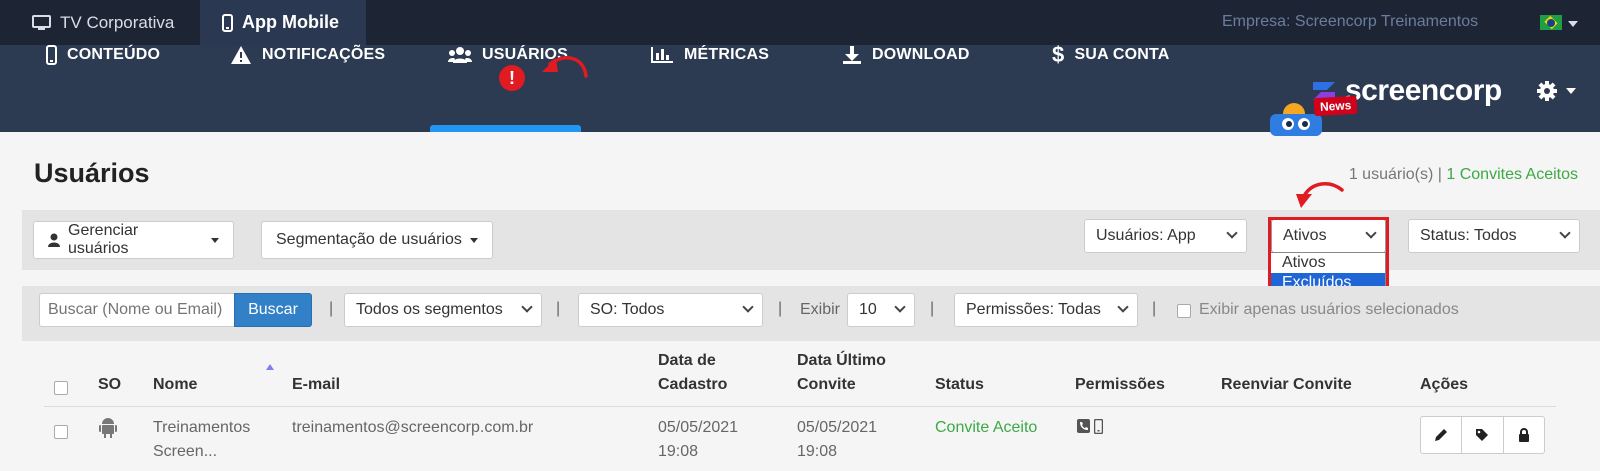  What do you see at coordinates (324, 54) in the screenshot?
I see `nav-item-notificacoes-label: NOTIFICAÇÕES` at bounding box center [324, 54].